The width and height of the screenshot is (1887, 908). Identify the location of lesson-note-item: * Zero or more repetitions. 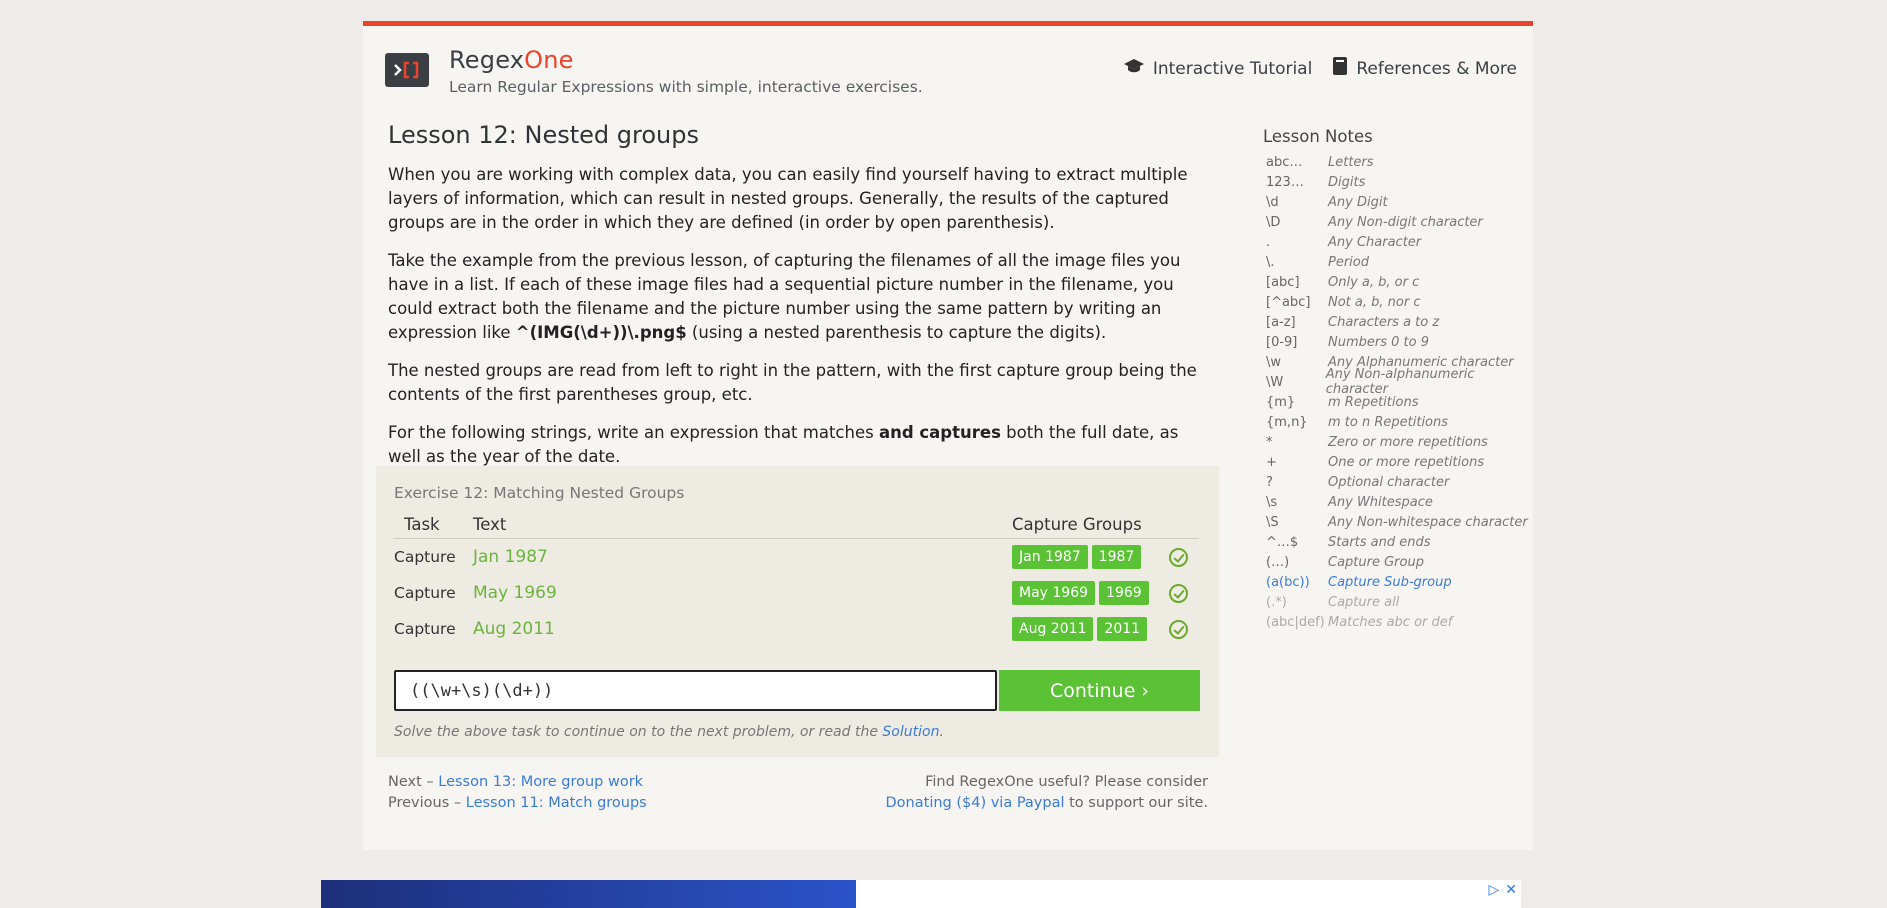
(1398, 442).